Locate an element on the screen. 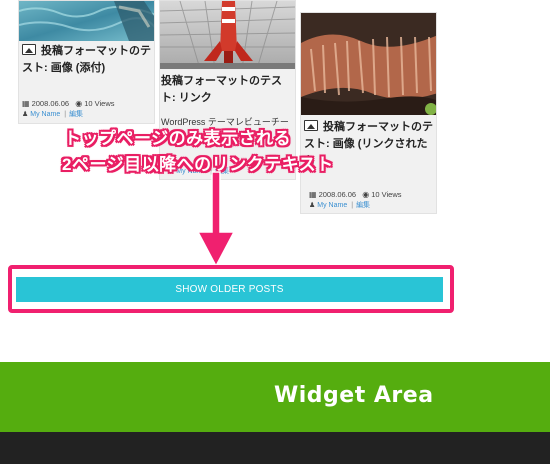 This screenshot has height=464, width=550. rocket-image is located at coordinates (227, 35).